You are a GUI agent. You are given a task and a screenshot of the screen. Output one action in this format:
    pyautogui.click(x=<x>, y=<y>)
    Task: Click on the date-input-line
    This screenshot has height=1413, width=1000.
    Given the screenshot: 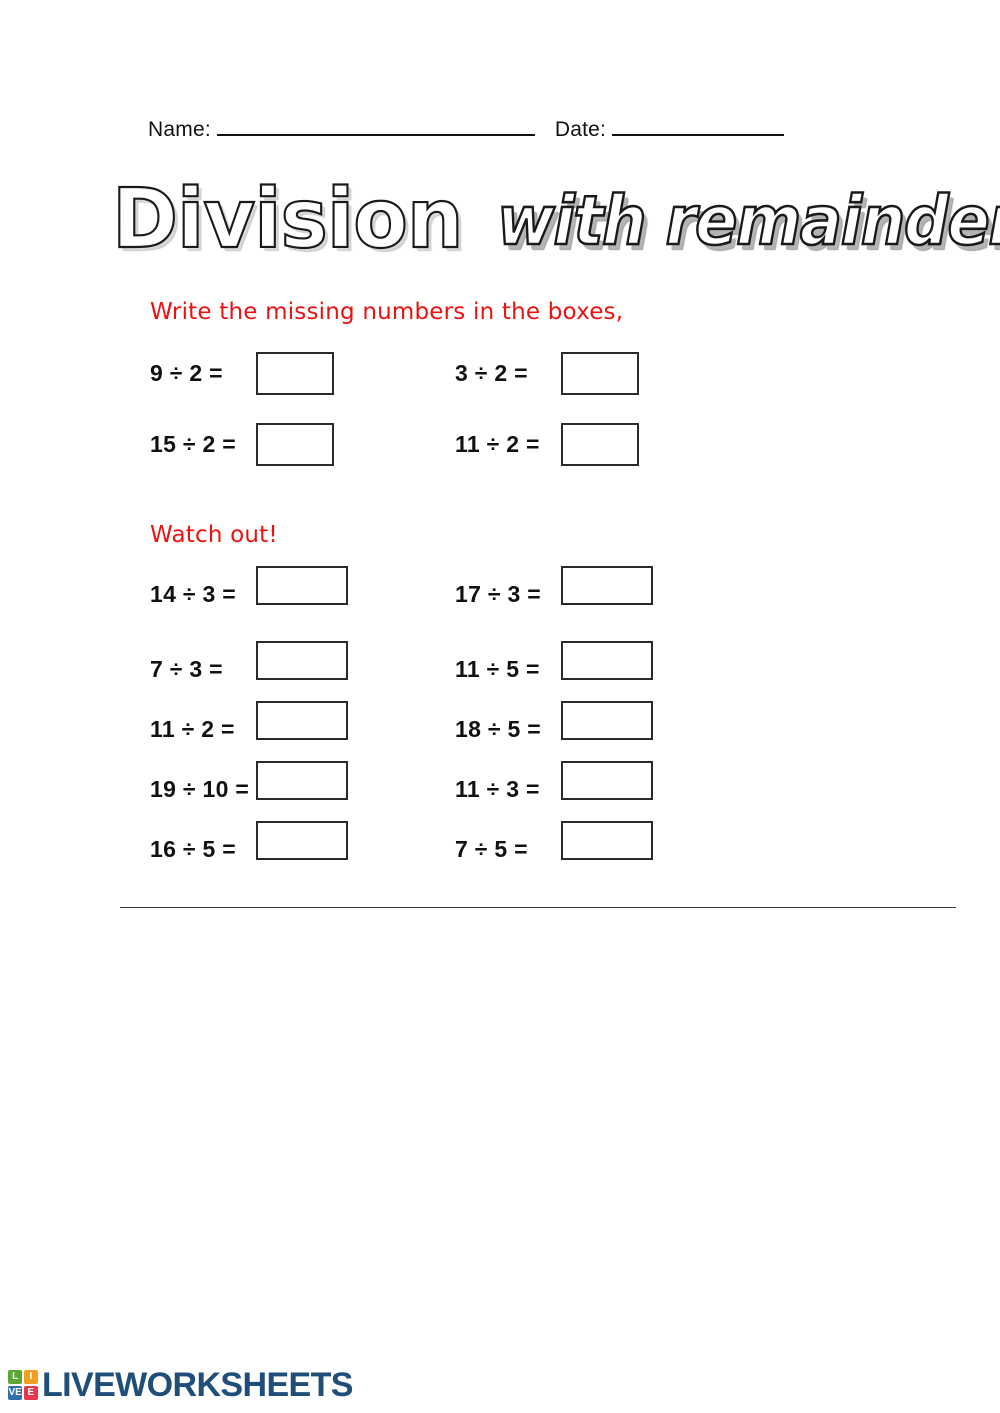 What is the action you would take?
    pyautogui.click(x=698, y=127)
    